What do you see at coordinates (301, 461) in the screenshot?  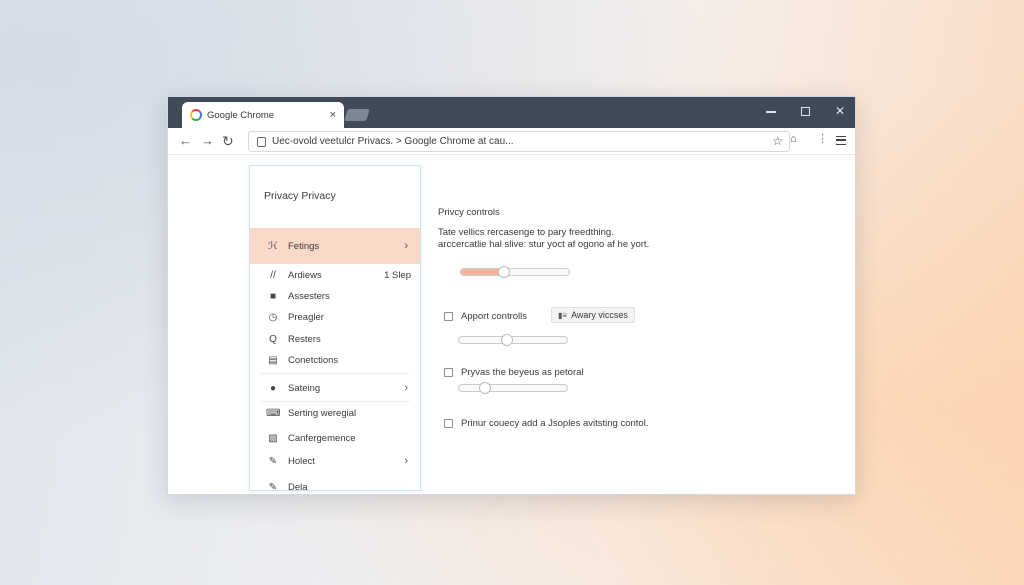 I see `sidebar-item-label: Holect` at bounding box center [301, 461].